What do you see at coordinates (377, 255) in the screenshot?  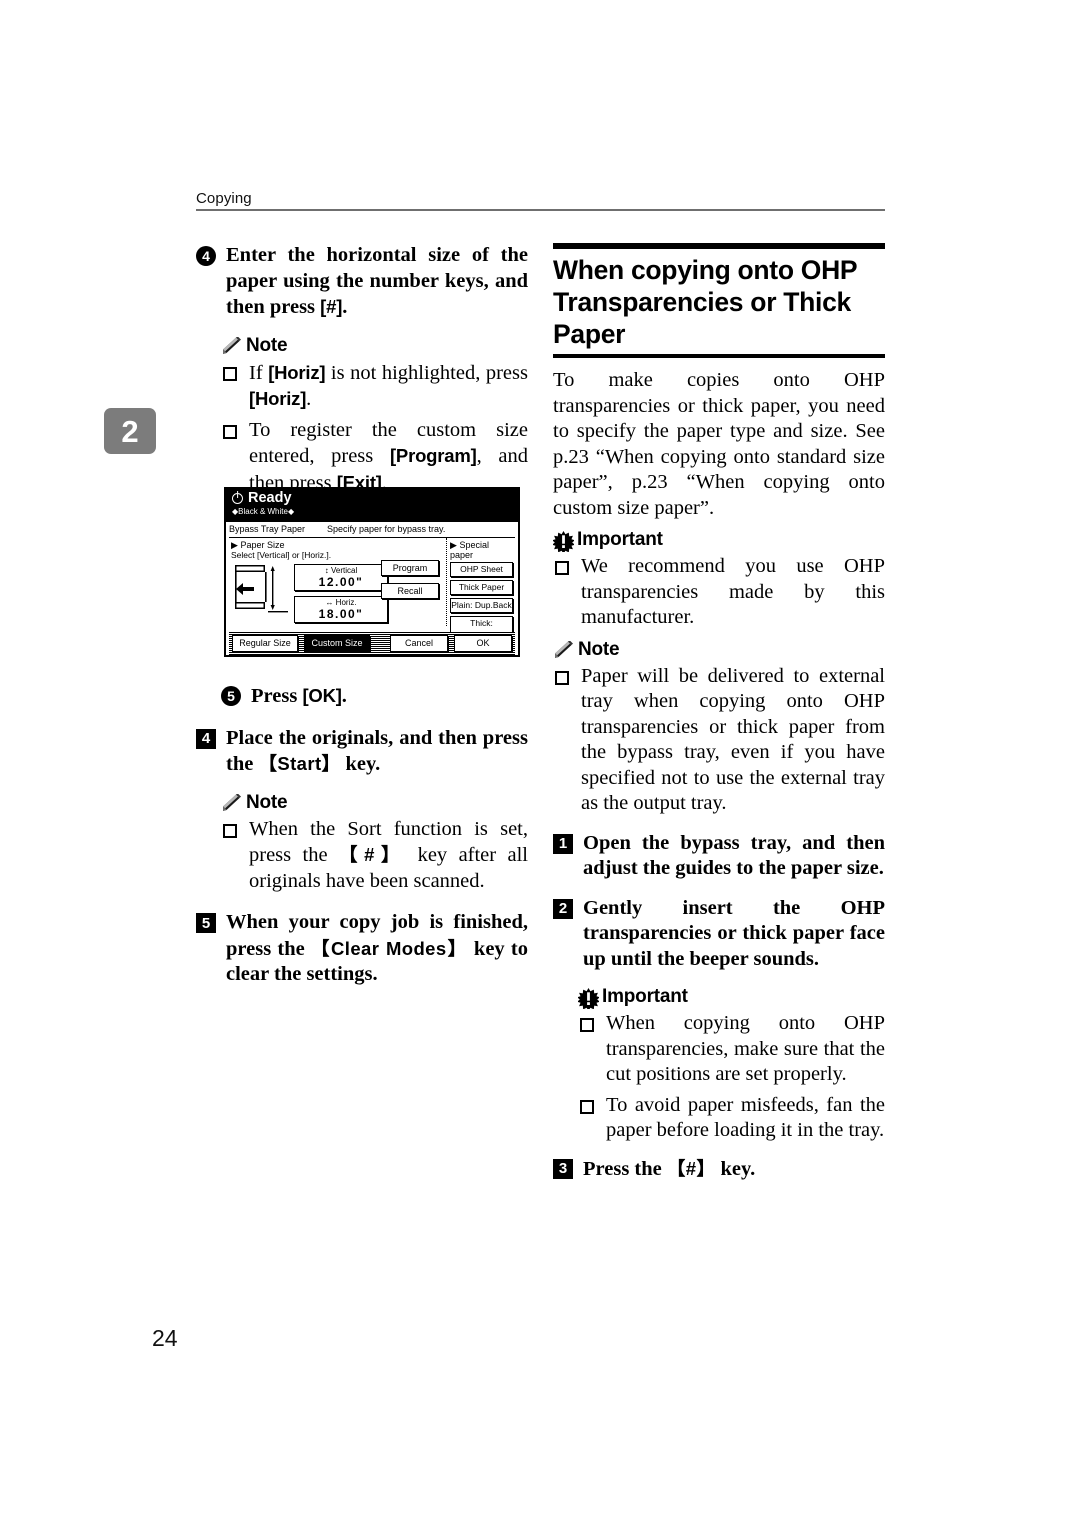 I see `substep-text-line1: Enter the horizontal size of the` at bounding box center [377, 255].